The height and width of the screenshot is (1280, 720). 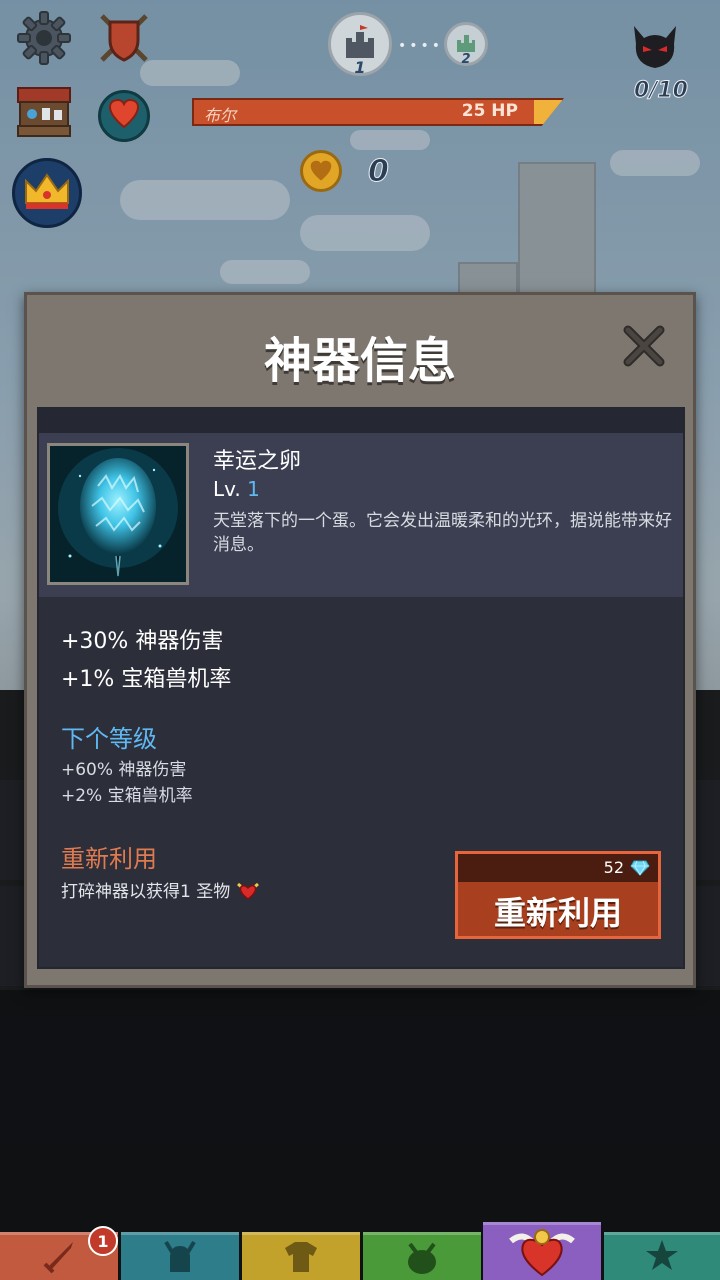 What do you see at coordinates (655, 47) in the screenshot?
I see `demon-icon` at bounding box center [655, 47].